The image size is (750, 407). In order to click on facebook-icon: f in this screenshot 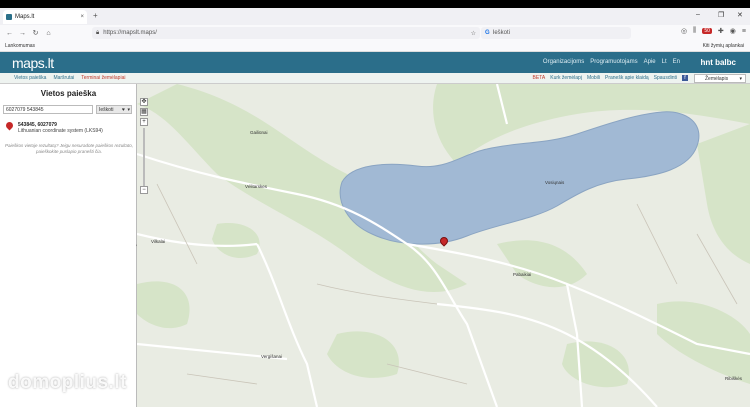, I will do `click(685, 78)`.